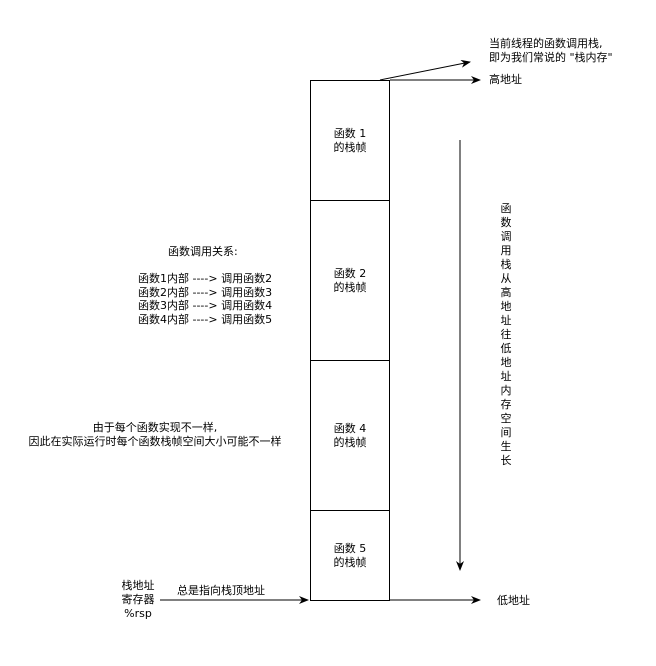 This screenshot has height=666, width=656. Describe the element at coordinates (513, 600) in the screenshot. I see `low-address-label: 低地址` at that location.